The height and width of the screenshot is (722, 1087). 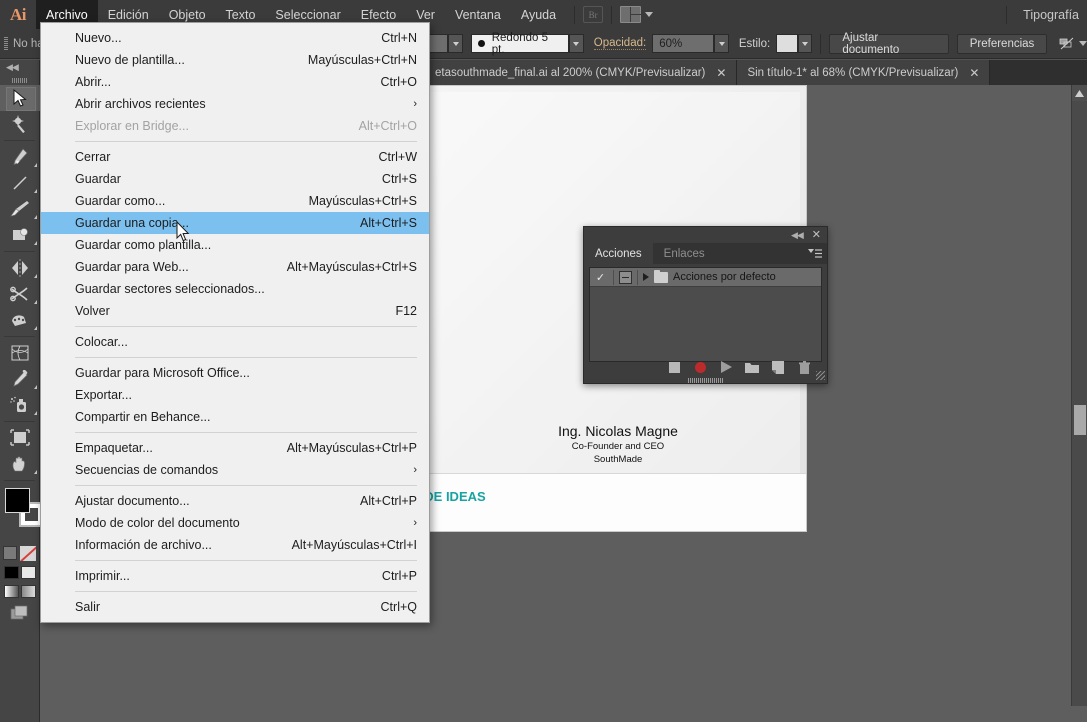 I want to click on adjust-document-button: Ajustar documento, so click(x=889, y=44).